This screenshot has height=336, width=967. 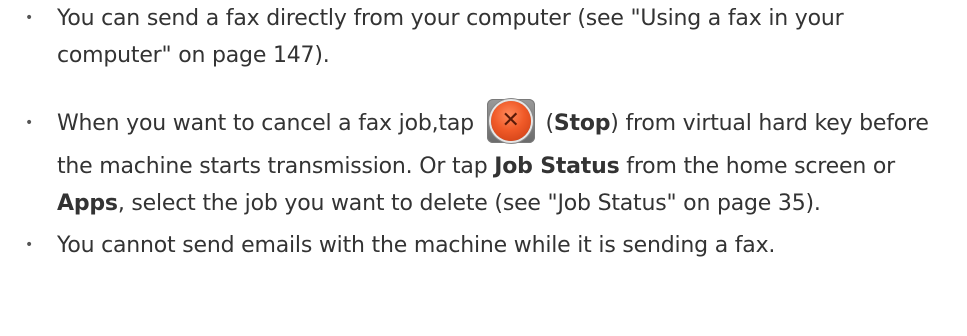 I want to click on close-icon: ✕, so click(x=510, y=120).